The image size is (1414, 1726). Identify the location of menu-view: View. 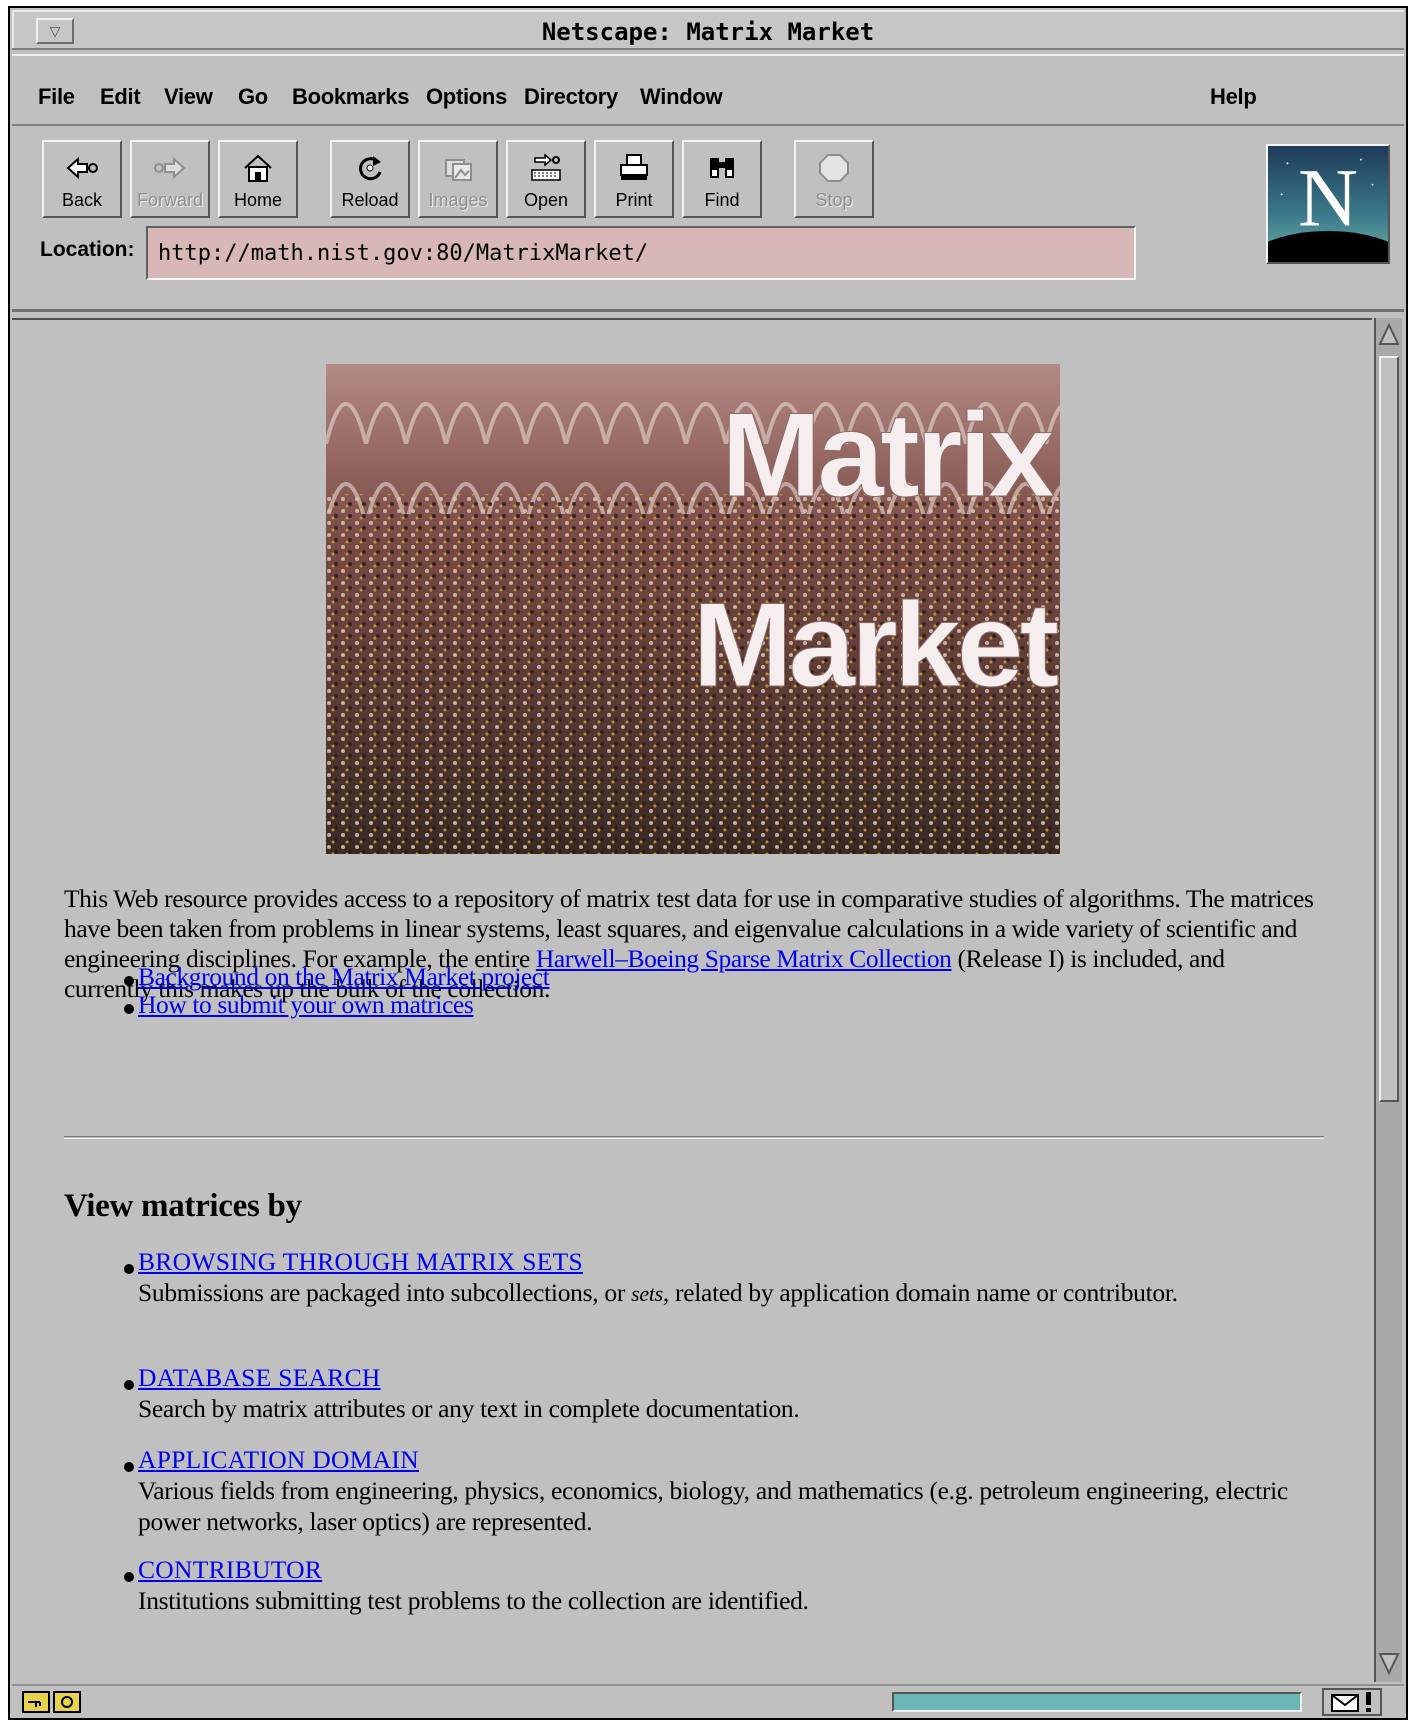
(188, 97).